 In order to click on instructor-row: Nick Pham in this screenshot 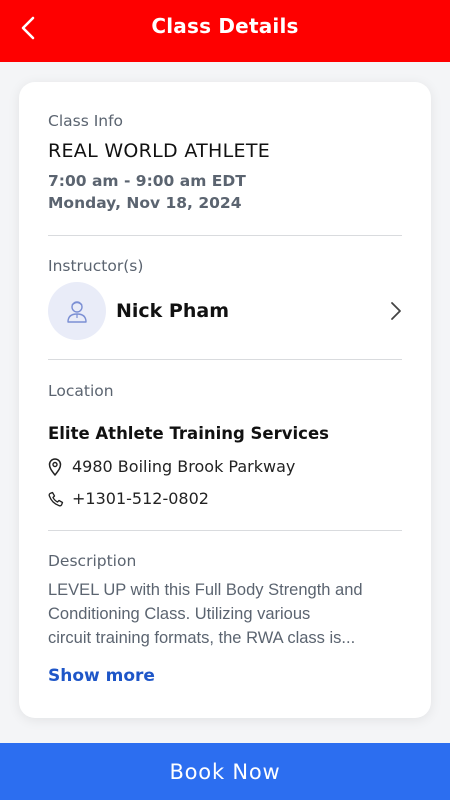, I will do `click(225, 311)`.